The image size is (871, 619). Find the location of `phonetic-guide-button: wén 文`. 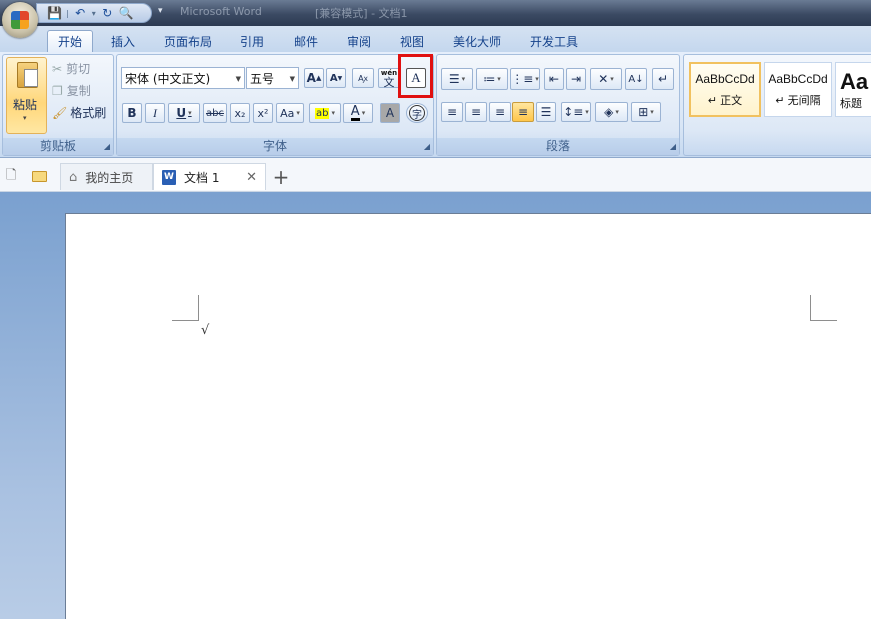

phonetic-guide-button: wén 文 is located at coordinates (389, 78).